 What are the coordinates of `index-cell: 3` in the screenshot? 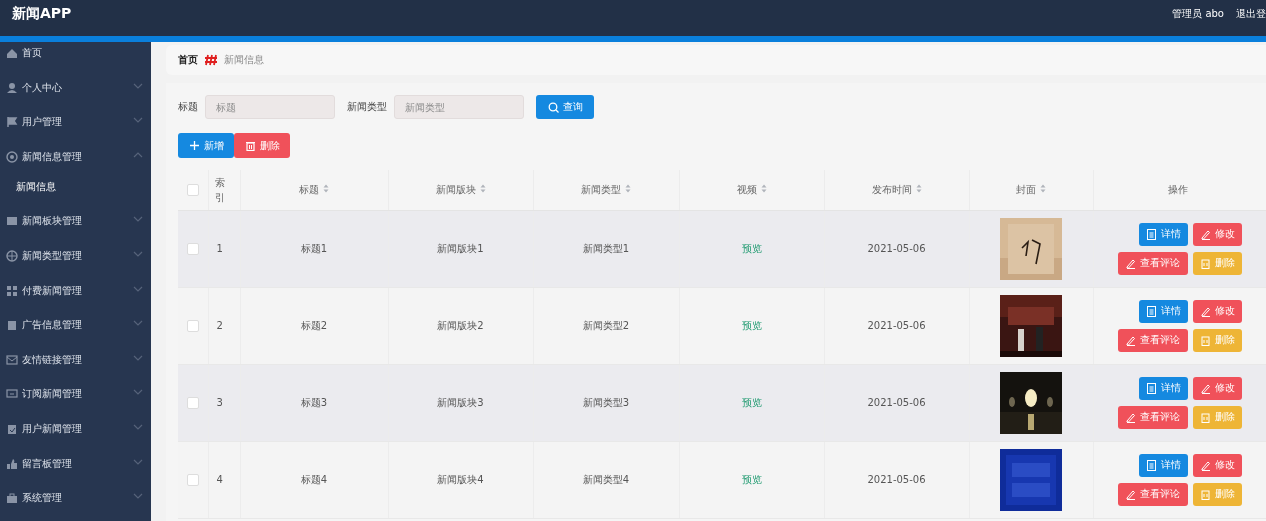 It's located at (219, 402).